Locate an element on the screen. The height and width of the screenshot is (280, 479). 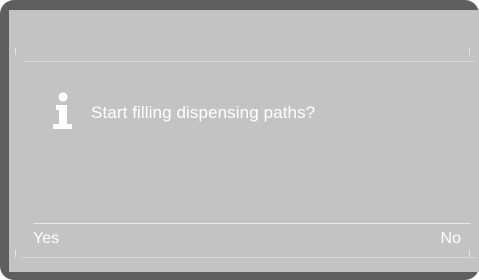
yes-button: Yes is located at coordinates (46, 239).